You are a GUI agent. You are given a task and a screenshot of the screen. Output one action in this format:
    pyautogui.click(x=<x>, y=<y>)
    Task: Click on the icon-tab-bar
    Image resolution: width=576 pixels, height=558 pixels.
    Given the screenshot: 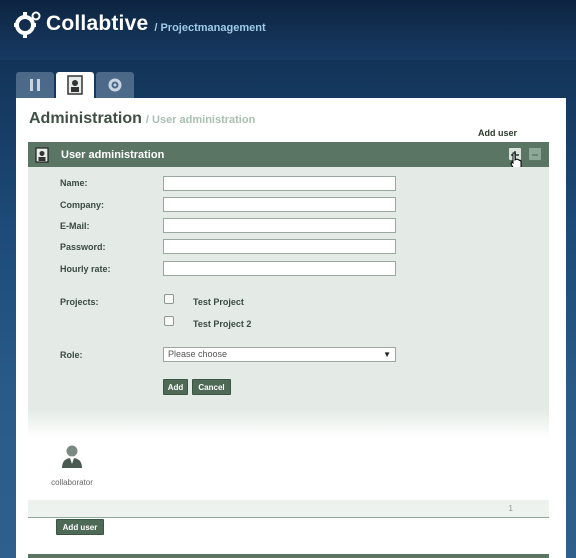 What is the action you would take?
    pyautogui.click(x=75, y=85)
    